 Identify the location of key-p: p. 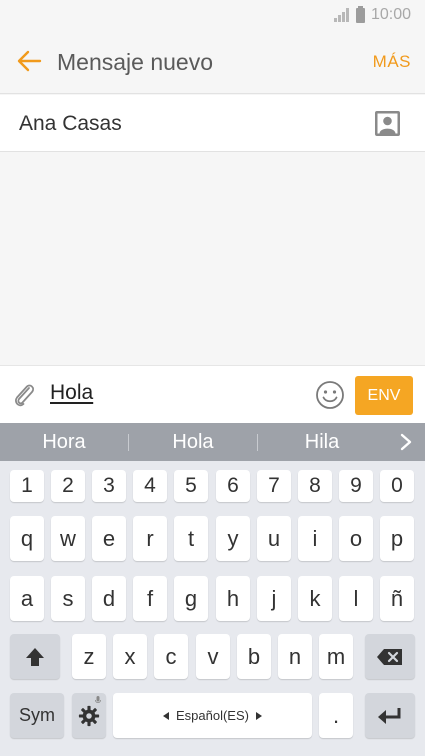
(397, 538).